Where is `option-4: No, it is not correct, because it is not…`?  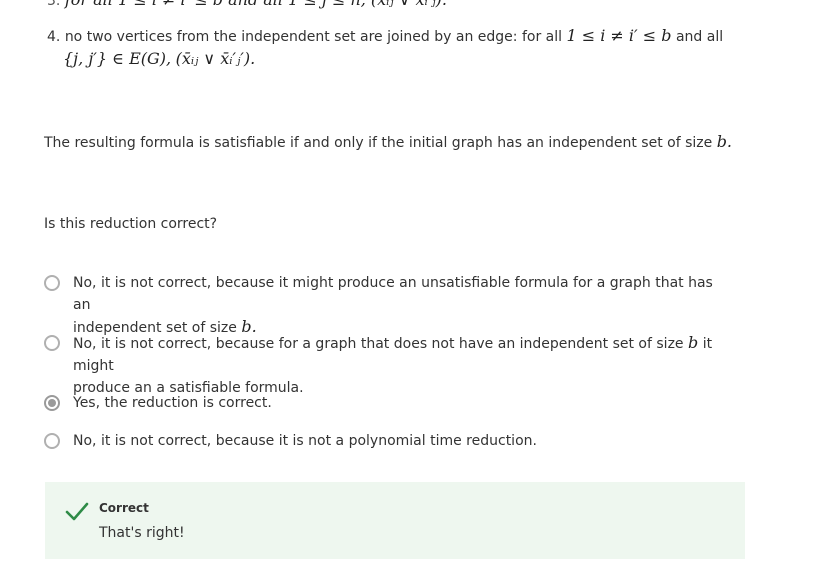 option-4: No, it is not correct, because it is not… is located at coordinates (384, 441).